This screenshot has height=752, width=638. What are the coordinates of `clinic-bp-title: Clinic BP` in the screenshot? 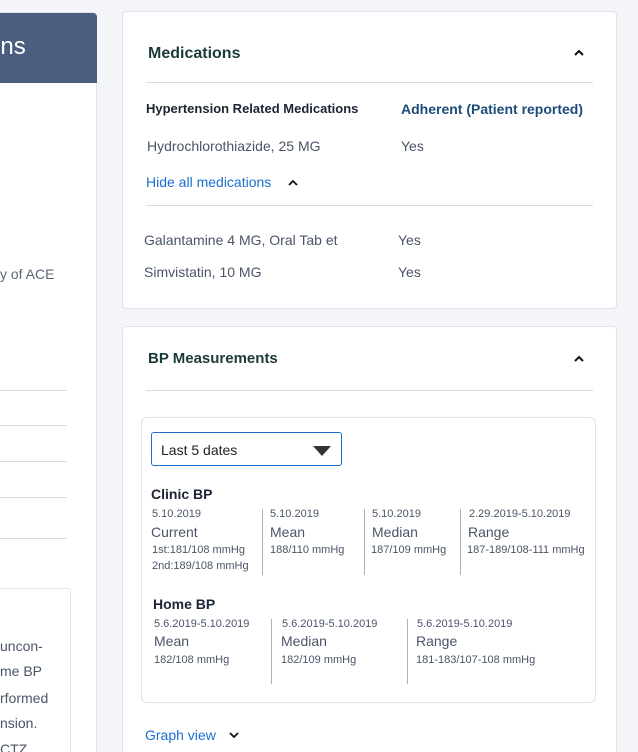 It's located at (182, 494).